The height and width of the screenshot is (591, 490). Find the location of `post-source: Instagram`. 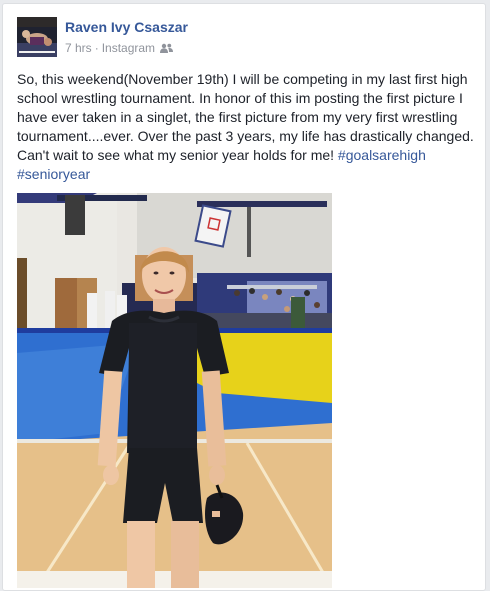

post-source: Instagram is located at coordinates (128, 48).